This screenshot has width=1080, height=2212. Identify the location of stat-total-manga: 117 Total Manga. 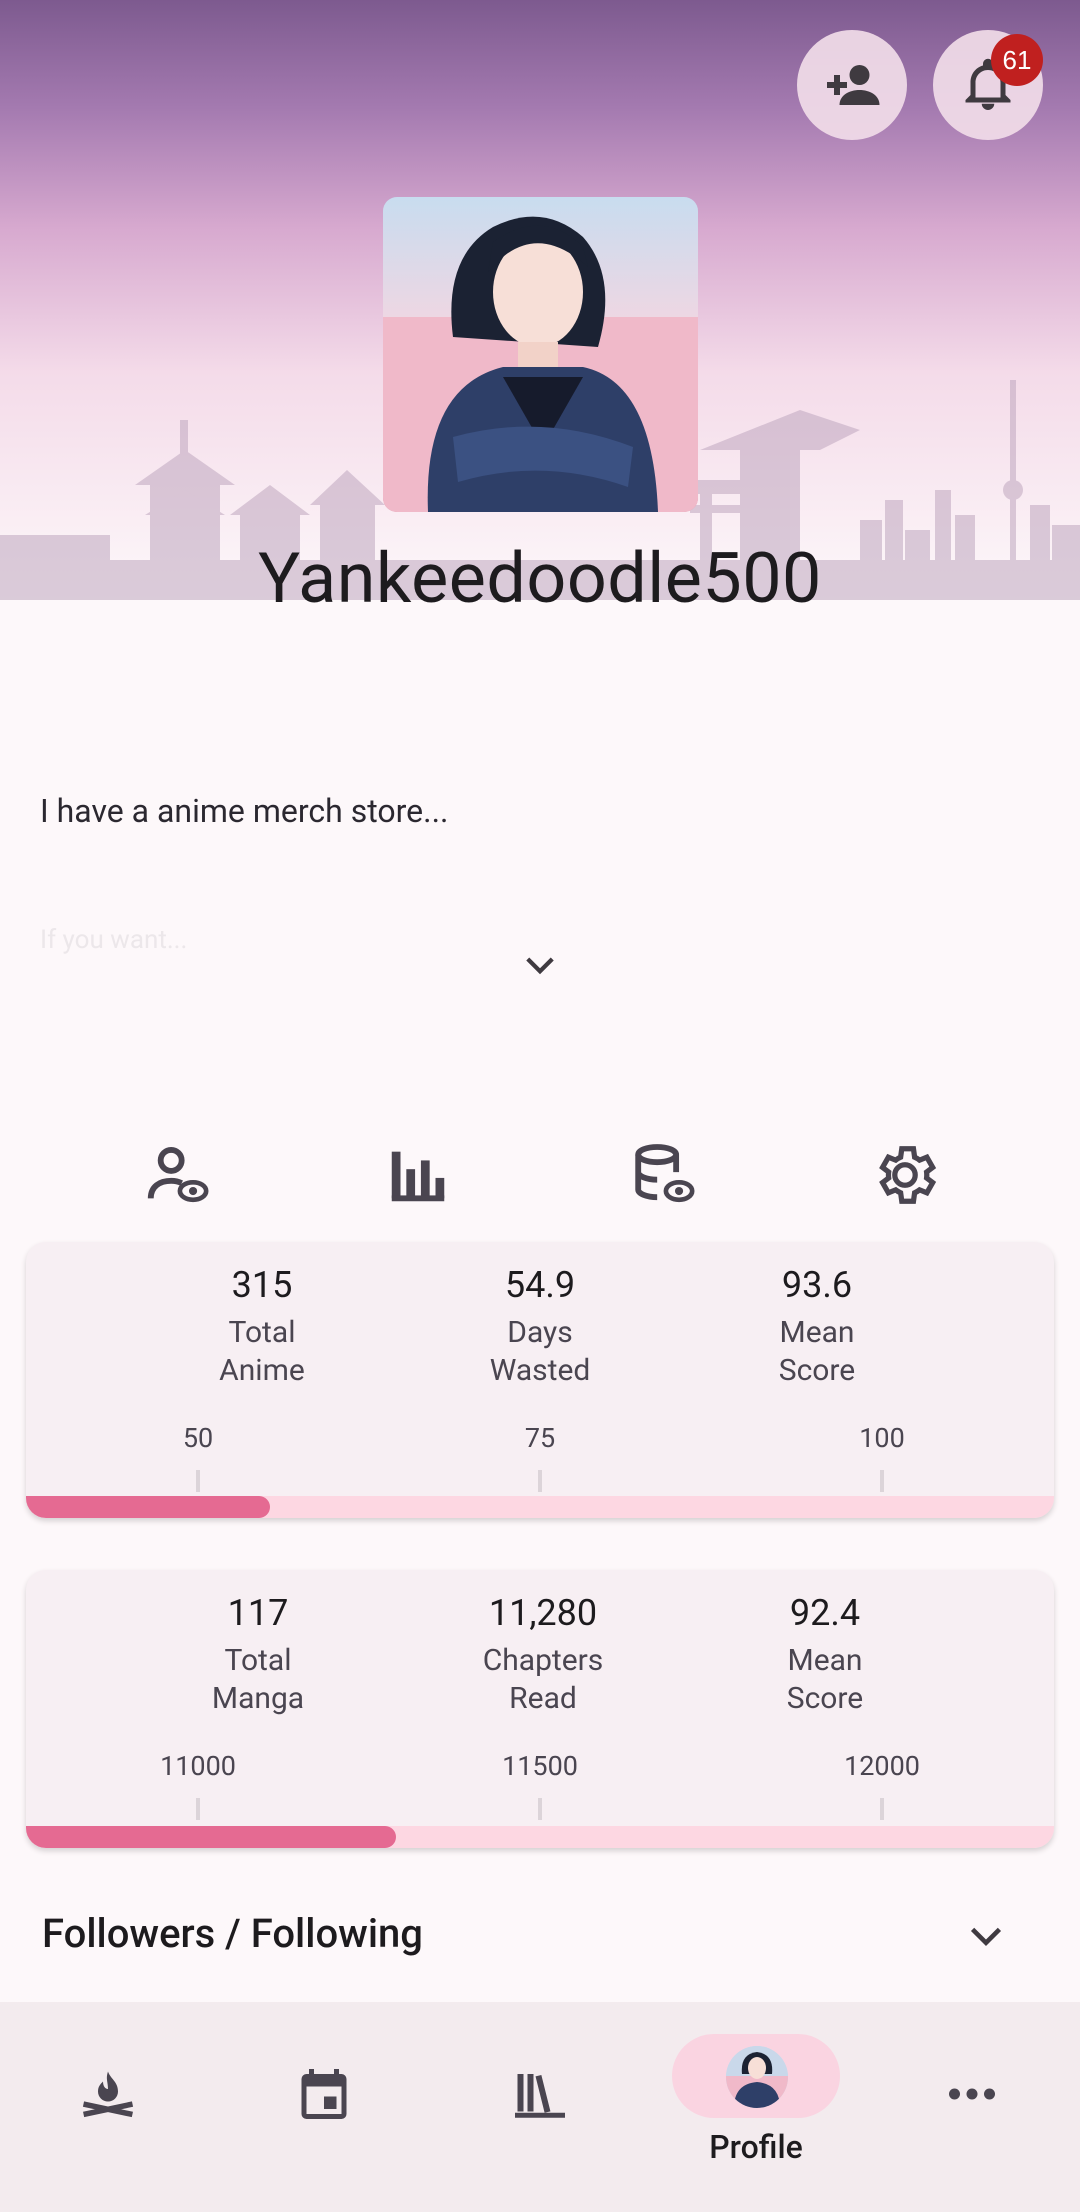
(258, 1655).